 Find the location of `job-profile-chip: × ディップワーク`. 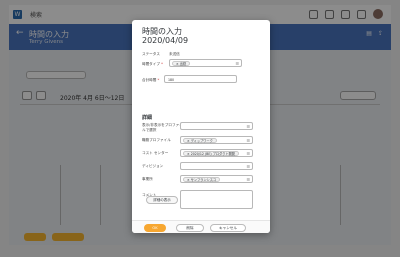

job-profile-chip: × ディップワーク is located at coordinates (200, 140).